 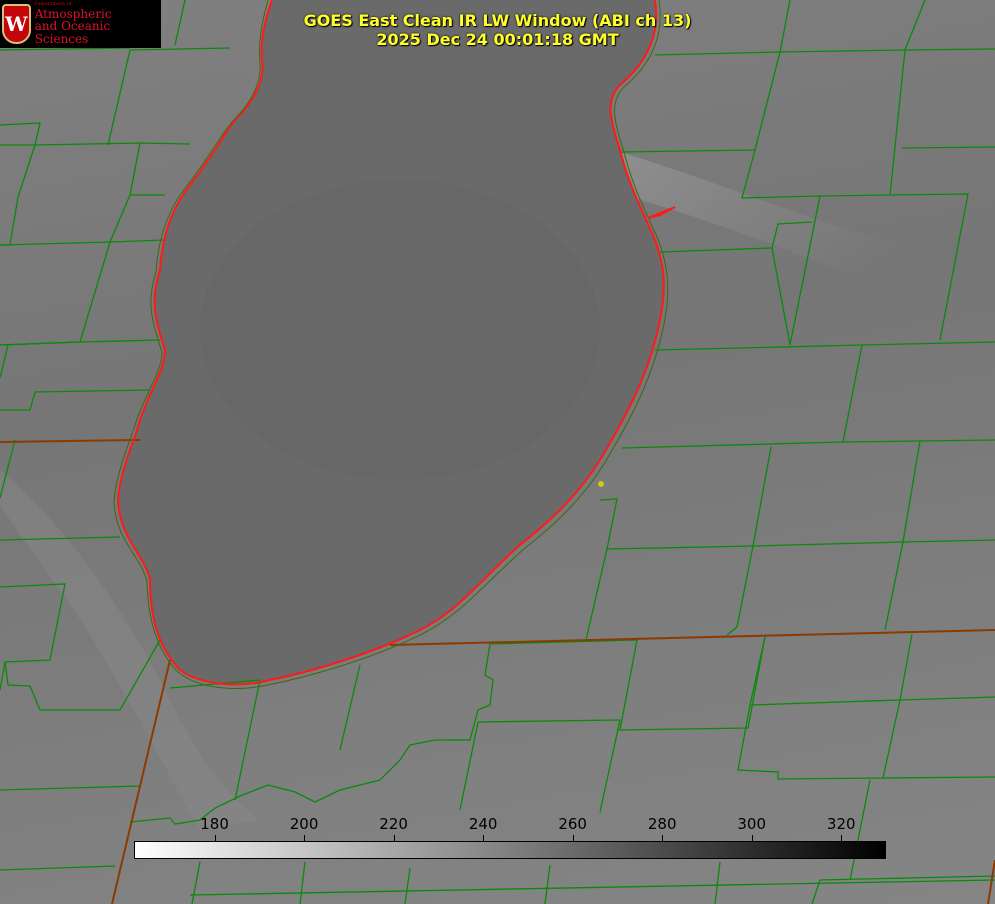 What do you see at coordinates (752, 824) in the screenshot?
I see `colorbar-tick-label: 300` at bounding box center [752, 824].